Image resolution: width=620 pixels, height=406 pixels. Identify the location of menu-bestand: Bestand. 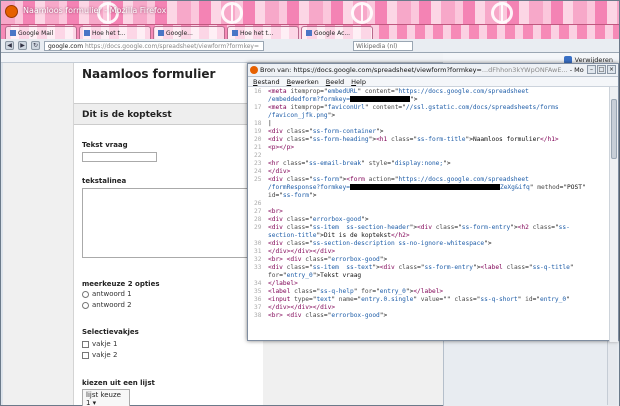
(266, 82).